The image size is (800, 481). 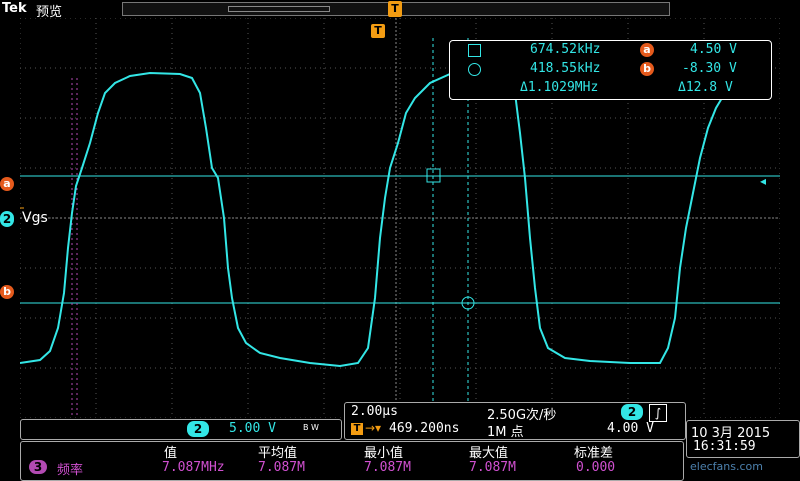 What do you see at coordinates (559, 87) in the screenshot?
I see `cursor-delta-frequency: Δ1.1029MHz` at bounding box center [559, 87].